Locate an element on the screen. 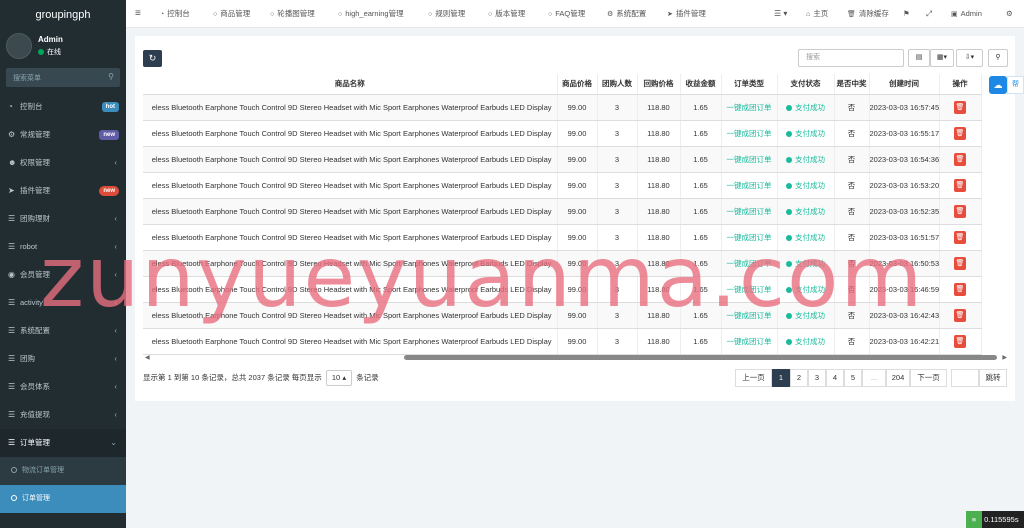  tabs-dropdown-button: ☰ ▾ is located at coordinates (780, 14).